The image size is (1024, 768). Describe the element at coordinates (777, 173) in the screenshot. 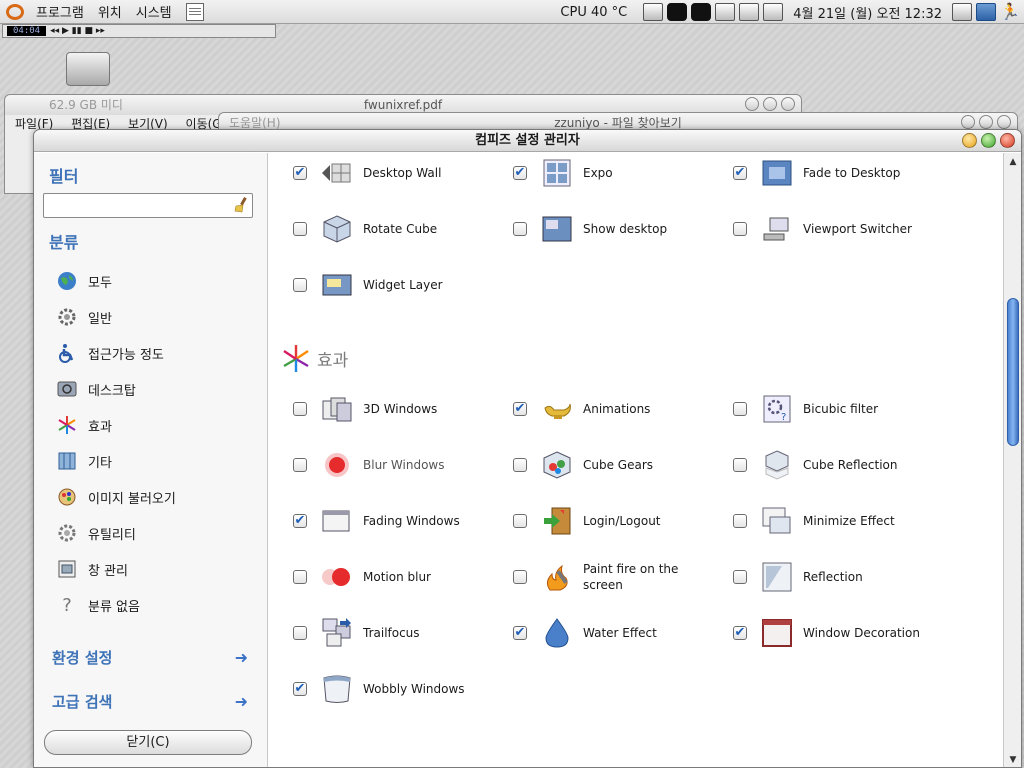

I see `fade-desktop-icon` at that location.